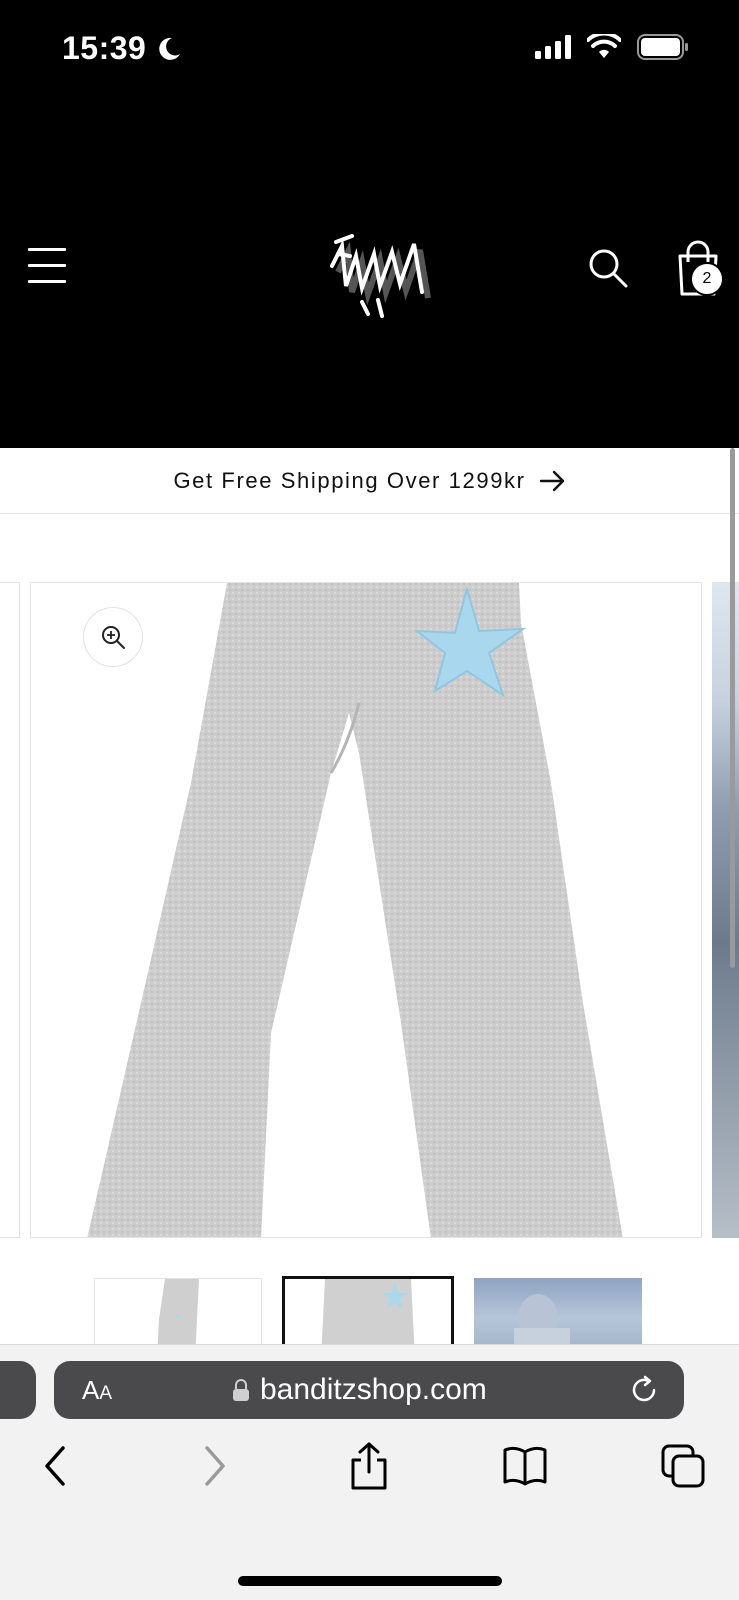 This screenshot has height=1600, width=739. Describe the element at coordinates (604, 46) in the screenshot. I see `wifi-icon` at that location.